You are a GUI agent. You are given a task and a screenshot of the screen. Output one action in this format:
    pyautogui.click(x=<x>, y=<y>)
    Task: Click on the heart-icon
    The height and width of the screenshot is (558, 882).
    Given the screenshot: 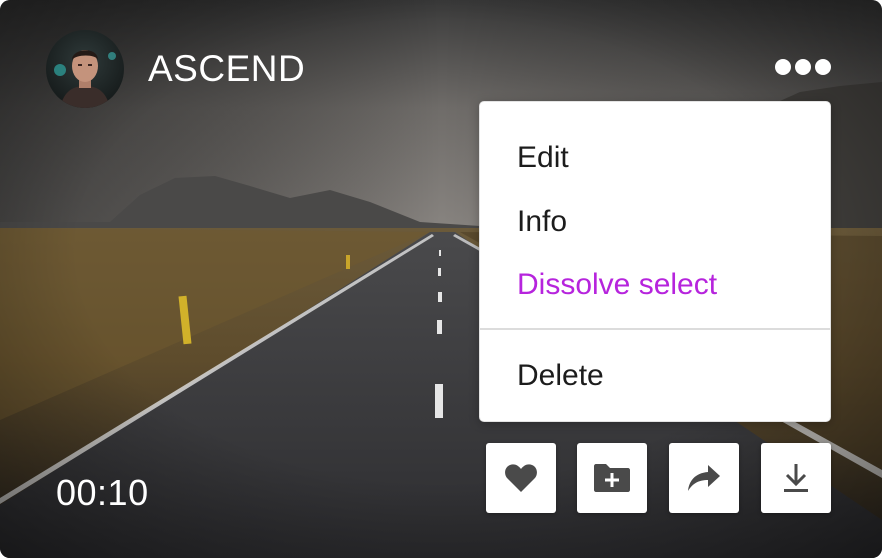 What is the action you would take?
    pyautogui.click(x=521, y=478)
    